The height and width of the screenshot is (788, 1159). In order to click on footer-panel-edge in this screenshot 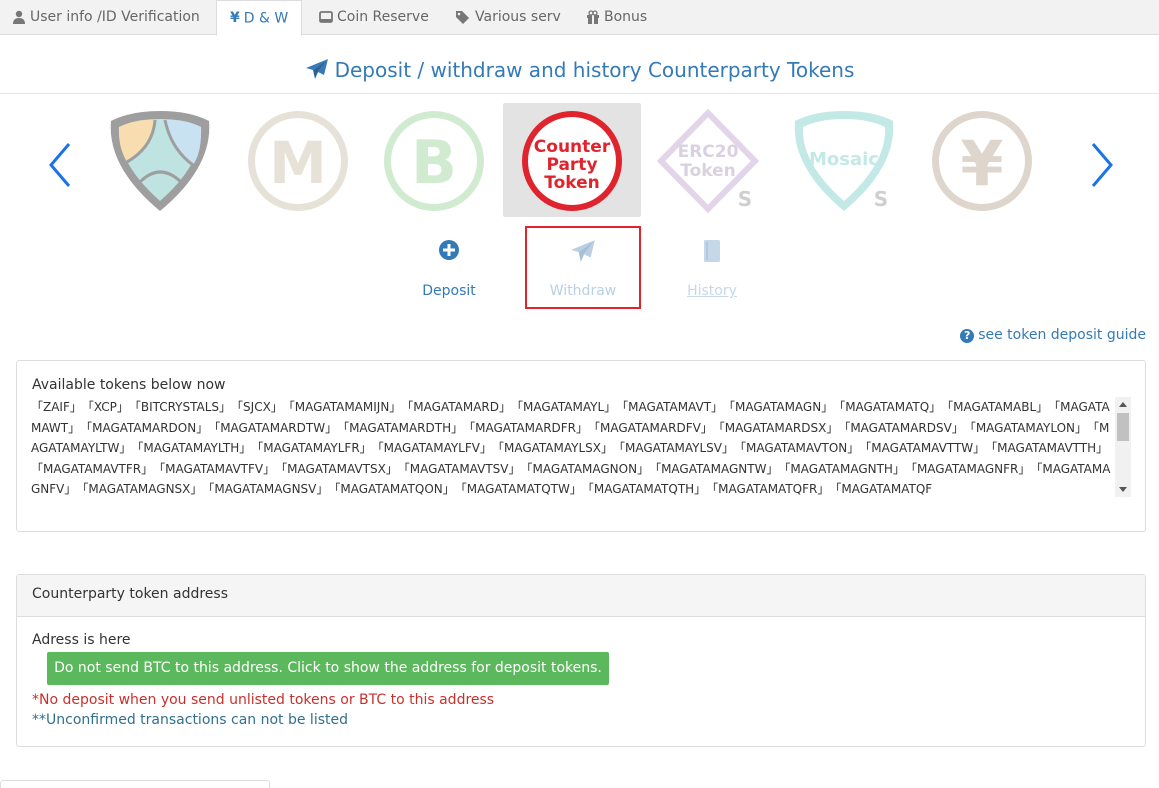, I will do `click(135, 784)`.